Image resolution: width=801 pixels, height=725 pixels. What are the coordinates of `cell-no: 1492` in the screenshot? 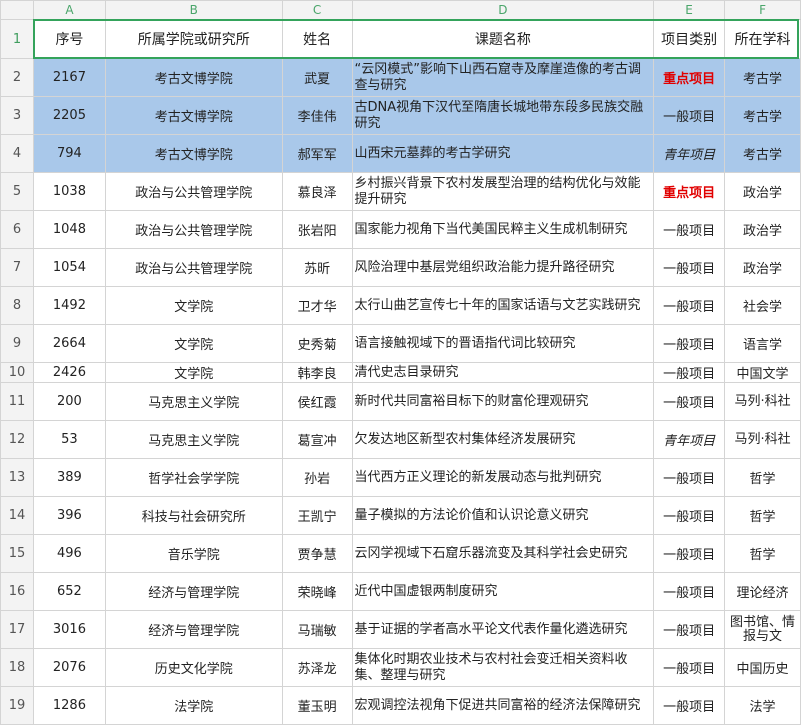 It's located at (69, 305).